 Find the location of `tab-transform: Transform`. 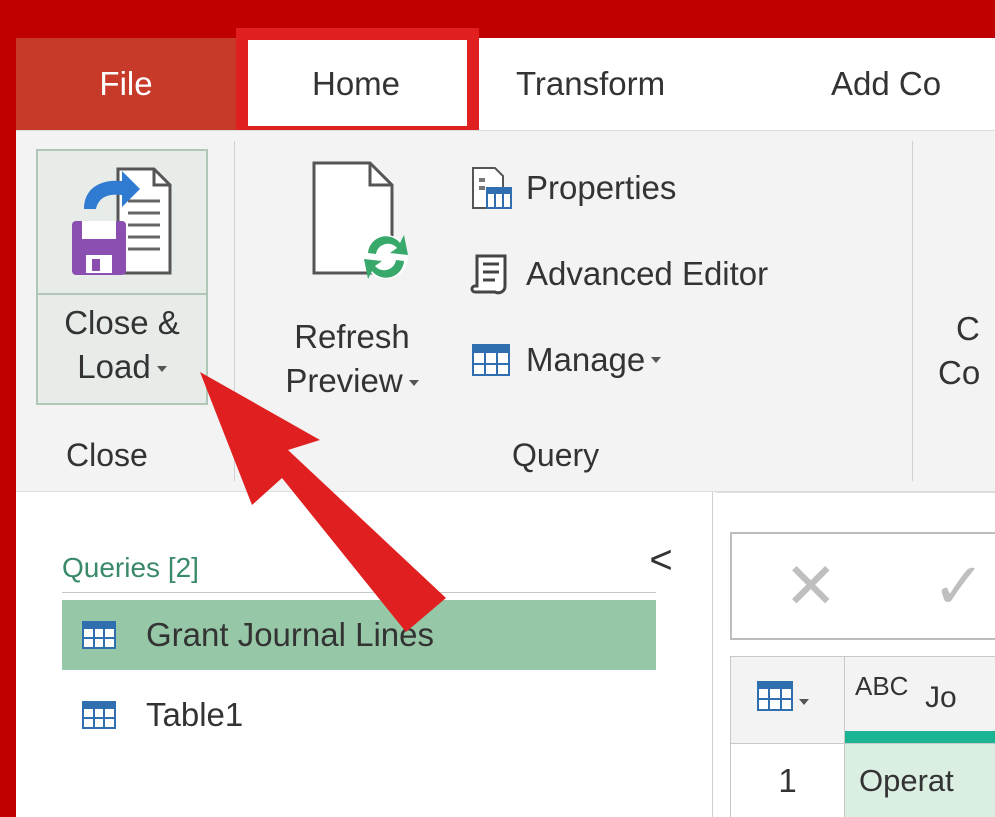

tab-transform: Transform is located at coordinates (590, 84).